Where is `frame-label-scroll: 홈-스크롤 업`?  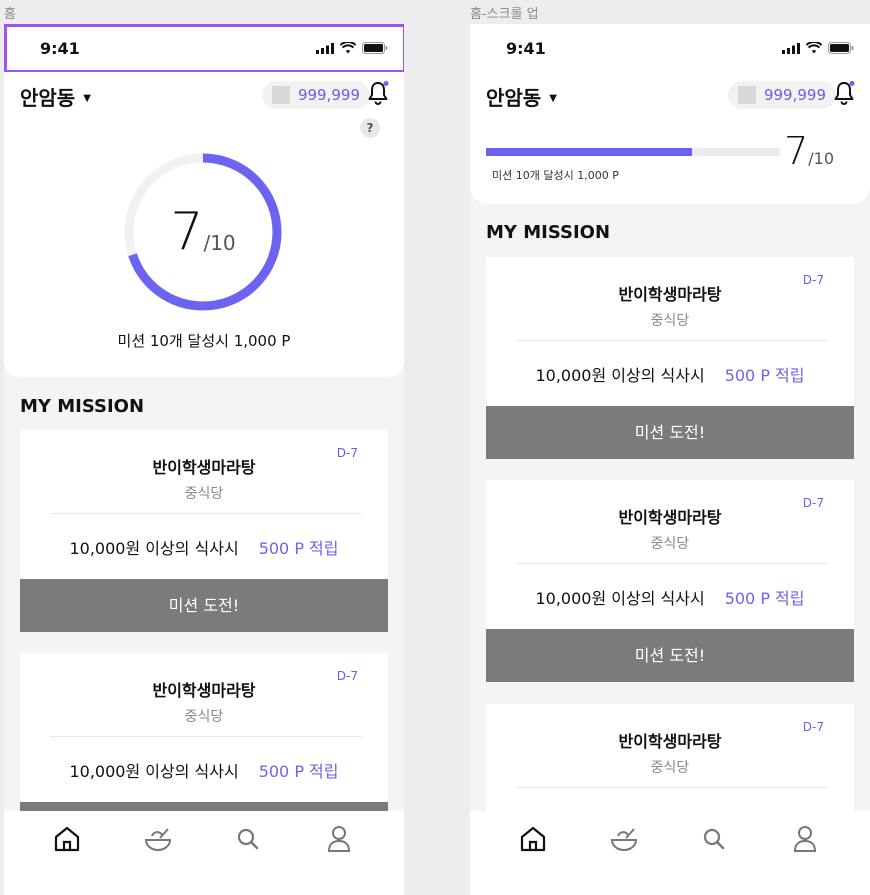 frame-label-scroll: 홈-스크롤 업 is located at coordinates (504, 14).